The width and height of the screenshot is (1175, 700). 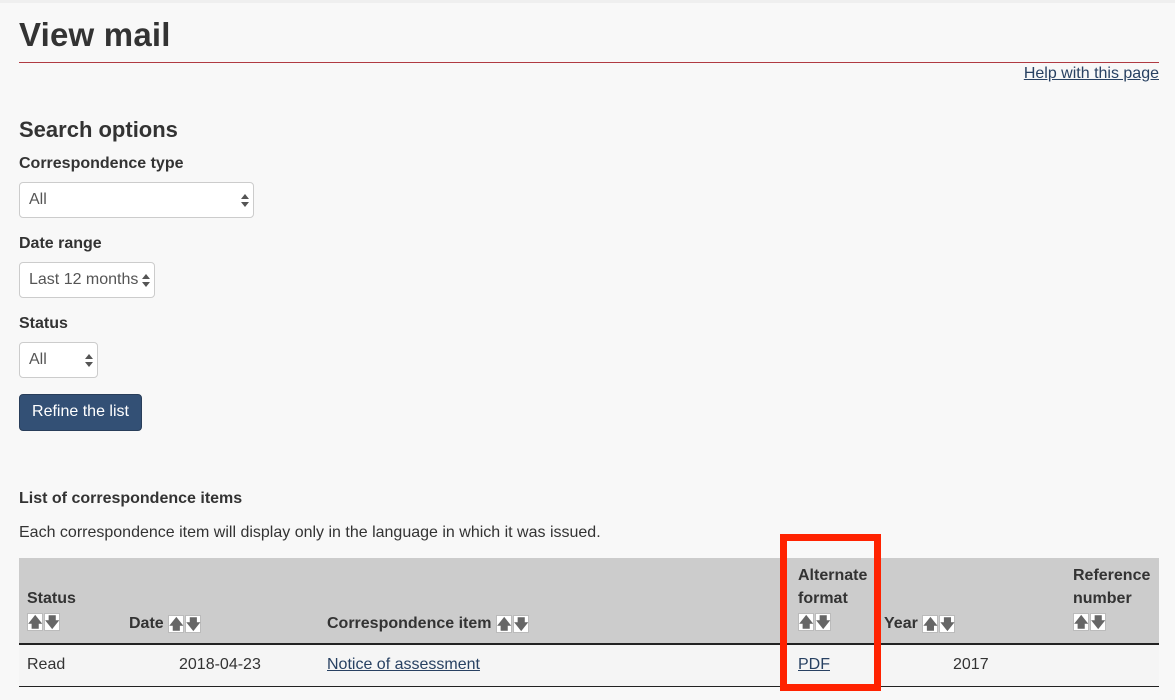 I want to click on help-link: Help with this page, so click(x=1091, y=74).